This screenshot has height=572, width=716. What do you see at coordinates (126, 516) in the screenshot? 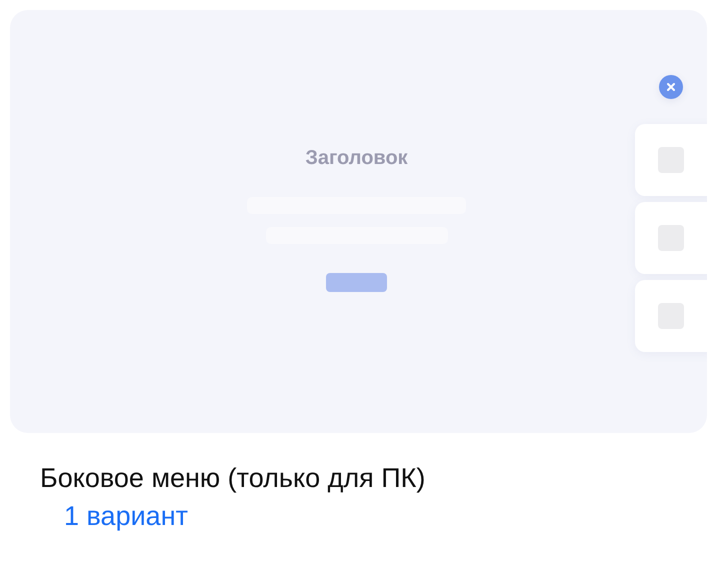
I see `variant-count: 1 вариант` at bounding box center [126, 516].